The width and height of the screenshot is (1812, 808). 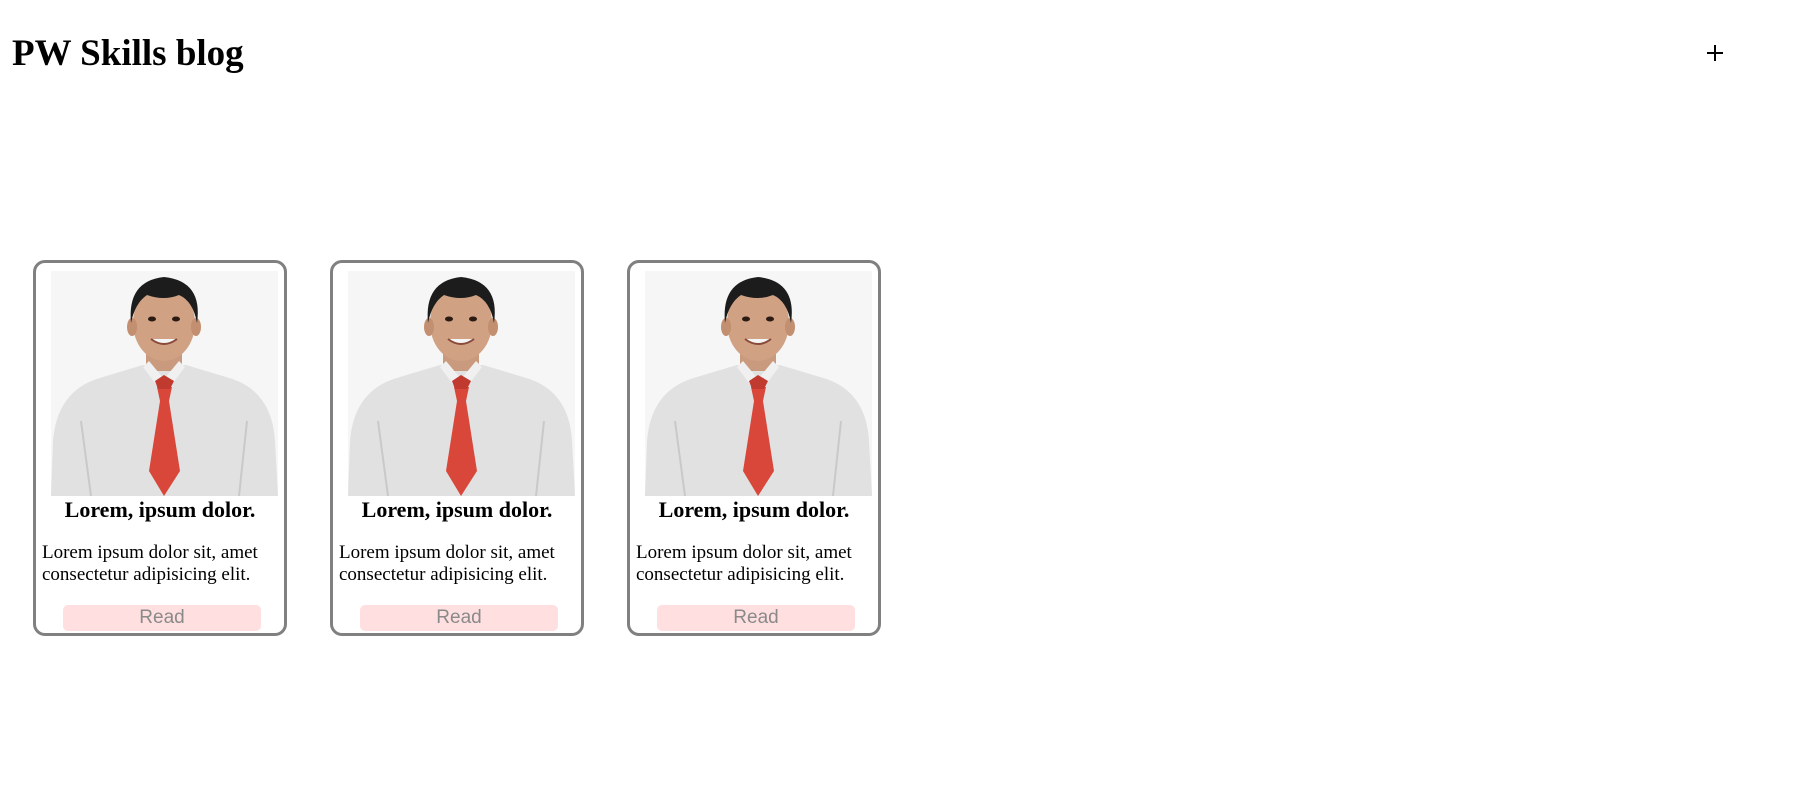 What do you see at coordinates (128, 53) in the screenshot?
I see `site-title: PW Skills blog` at bounding box center [128, 53].